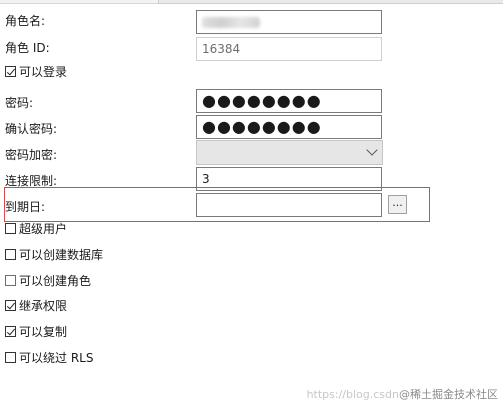 The width and height of the screenshot is (503, 412). What do you see at coordinates (10, 71) in the screenshot?
I see `can-login-checkbox` at bounding box center [10, 71].